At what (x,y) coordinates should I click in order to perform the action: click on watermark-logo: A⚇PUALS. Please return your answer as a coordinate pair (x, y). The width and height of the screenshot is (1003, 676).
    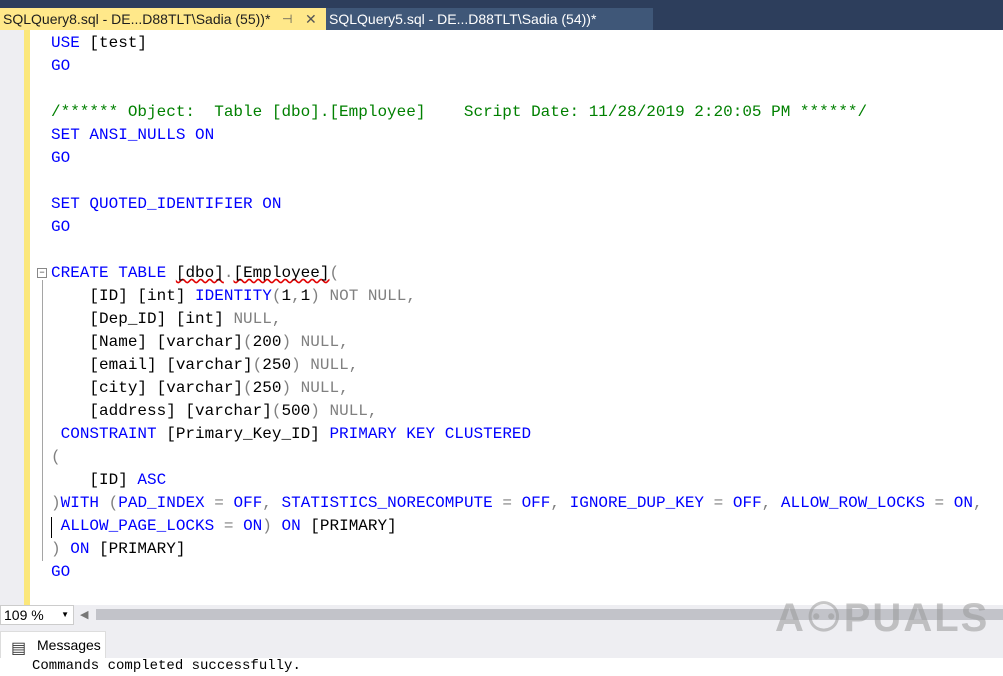
    Looking at the image, I should click on (882, 618).